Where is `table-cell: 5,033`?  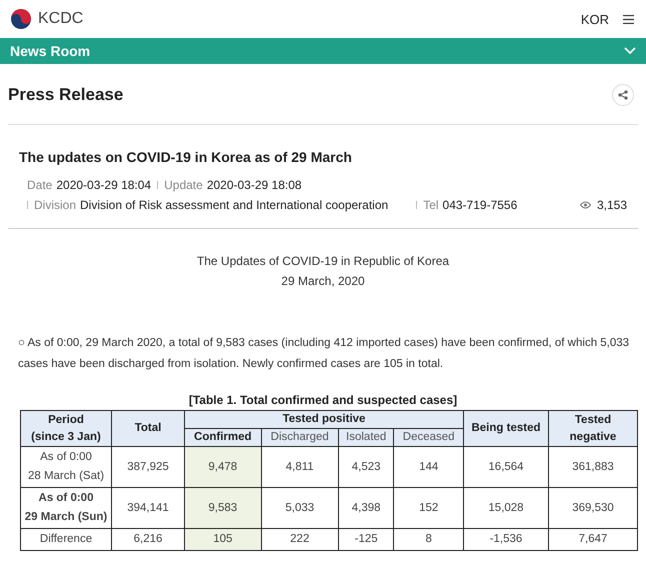 table-cell: 5,033 is located at coordinates (299, 508).